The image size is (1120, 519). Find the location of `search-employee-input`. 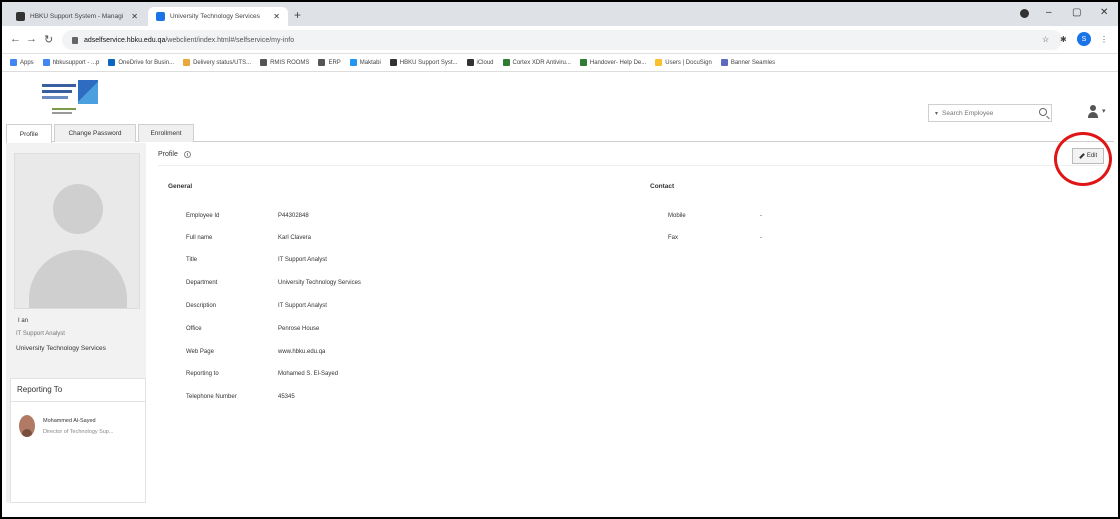

search-employee-input is located at coordinates (986, 113).